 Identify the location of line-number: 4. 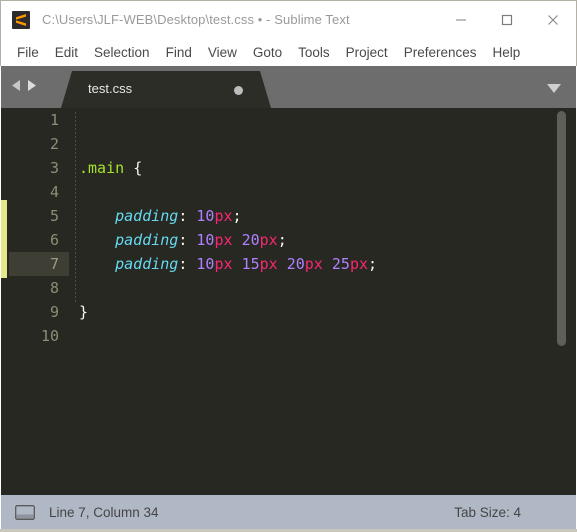
(54, 192).